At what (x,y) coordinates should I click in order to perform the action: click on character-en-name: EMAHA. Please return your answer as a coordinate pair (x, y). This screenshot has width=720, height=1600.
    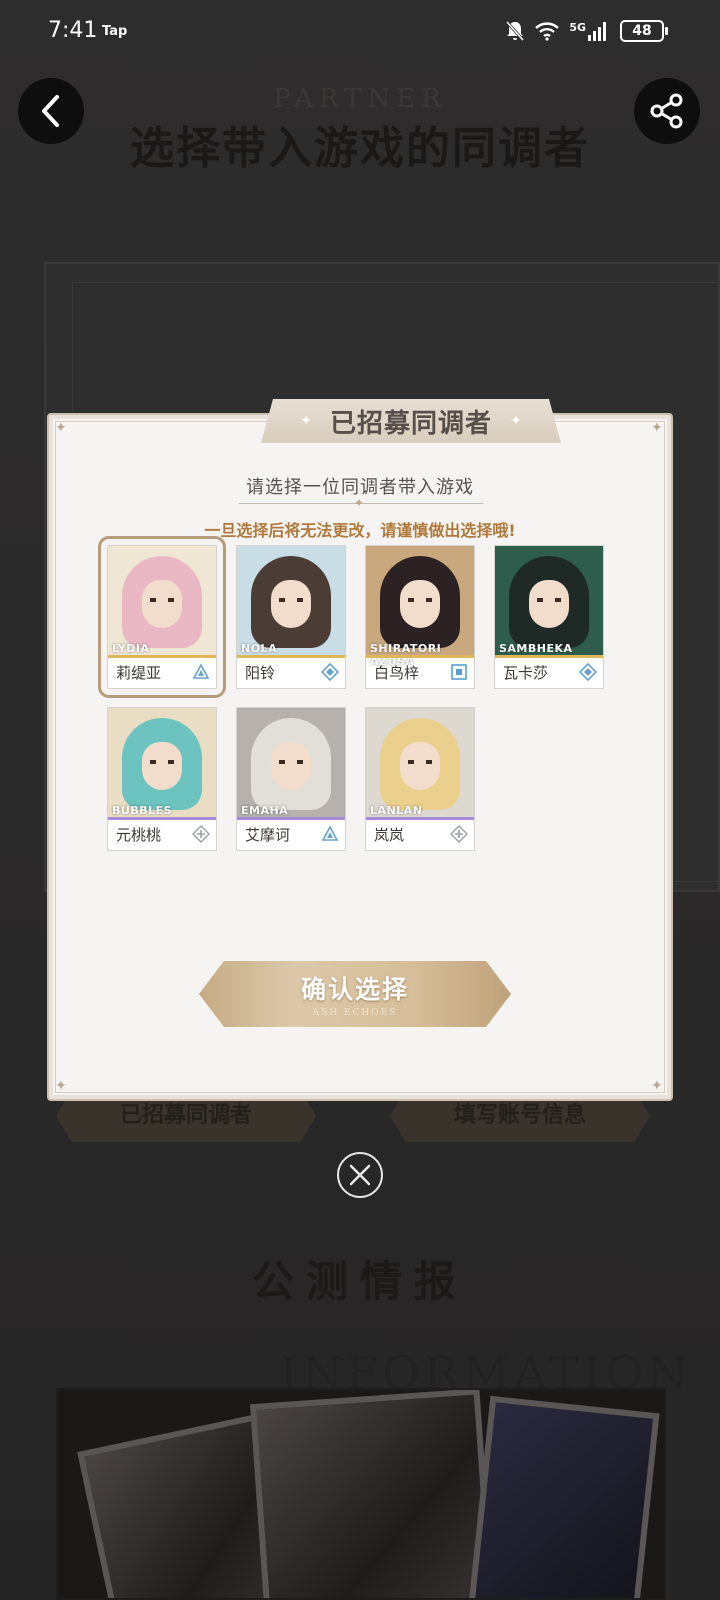
    Looking at the image, I should click on (265, 810).